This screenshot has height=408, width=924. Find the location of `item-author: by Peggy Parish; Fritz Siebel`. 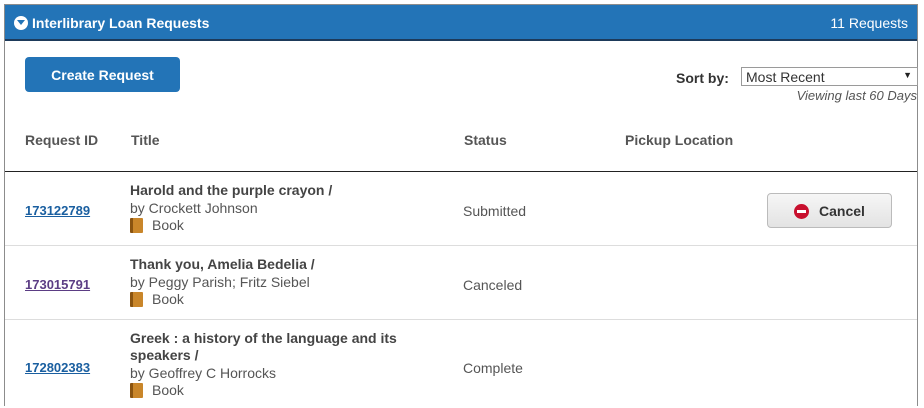

item-author: by Peggy Parish; Fritz Siebel is located at coordinates (220, 282).